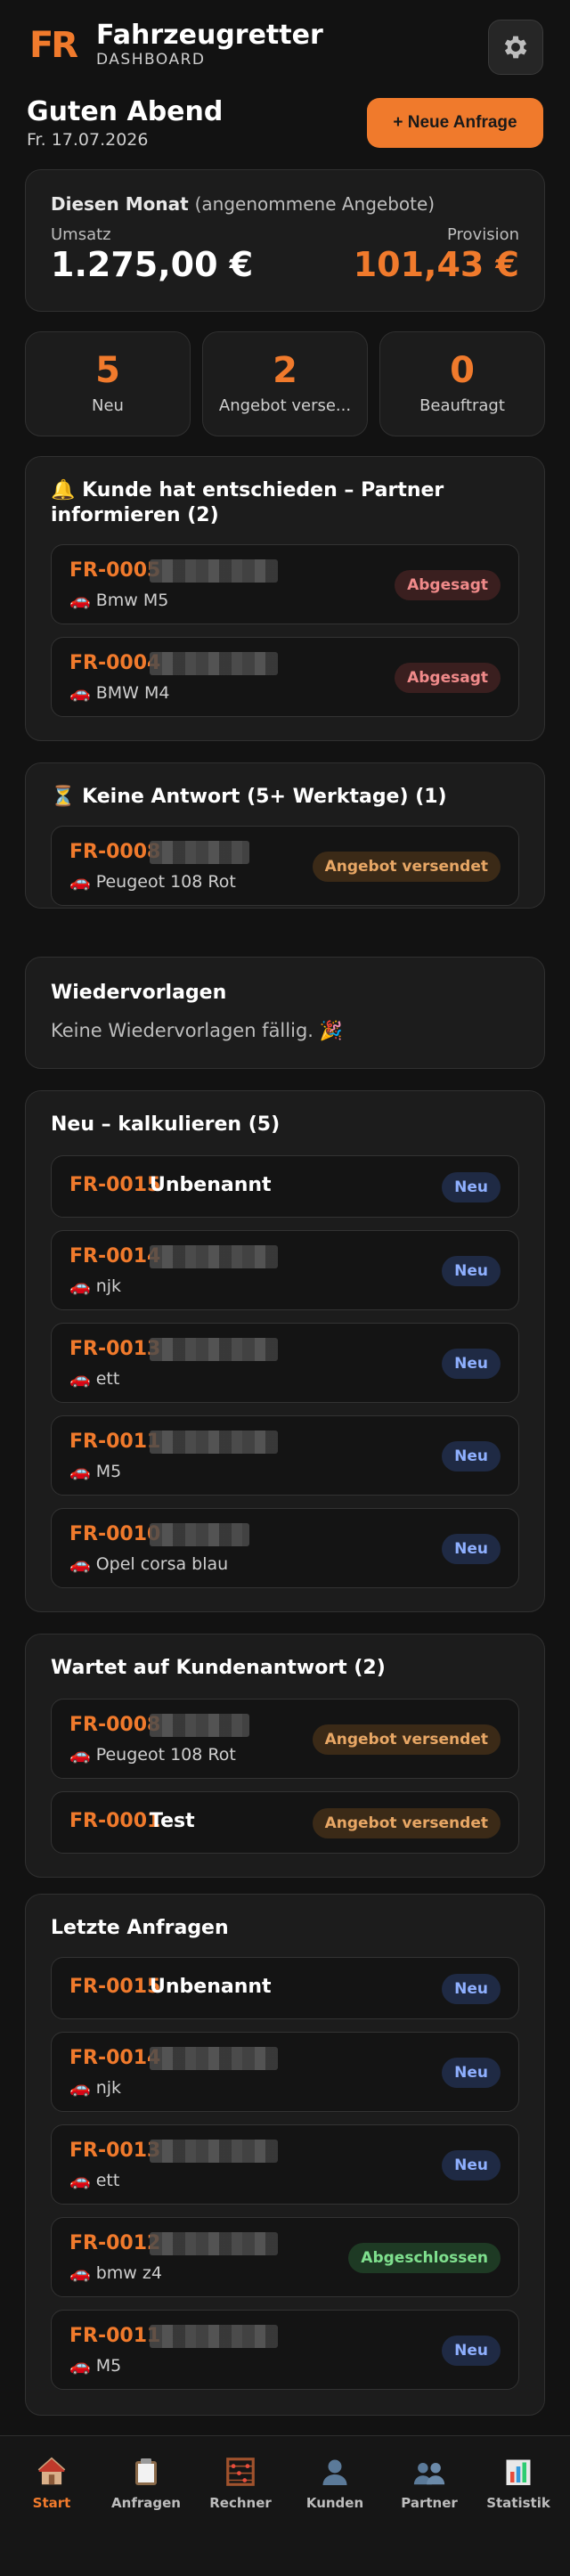  Describe the element at coordinates (63, 797) in the screenshot. I see `hourglass-icon: ⏳` at that location.